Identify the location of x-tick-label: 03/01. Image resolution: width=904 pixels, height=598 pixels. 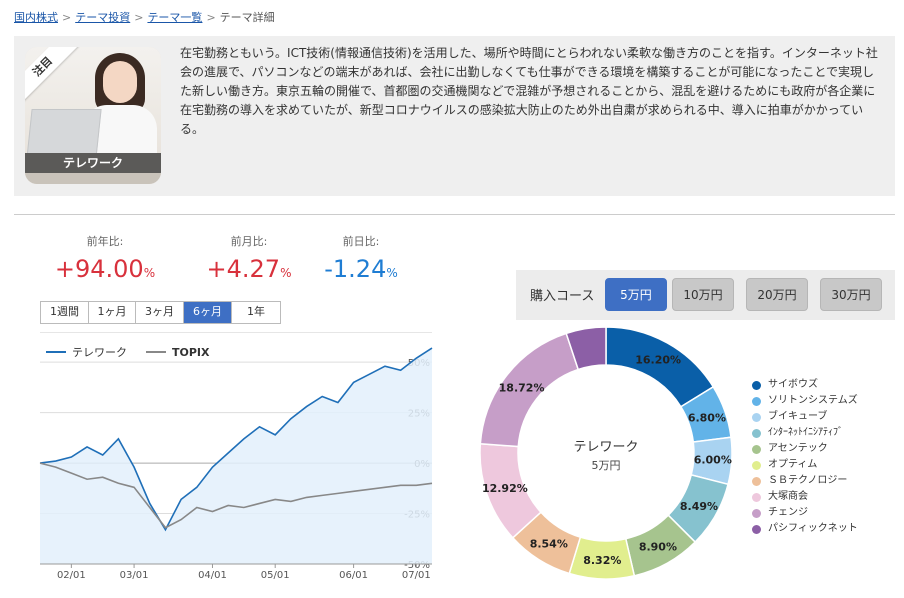
(134, 575).